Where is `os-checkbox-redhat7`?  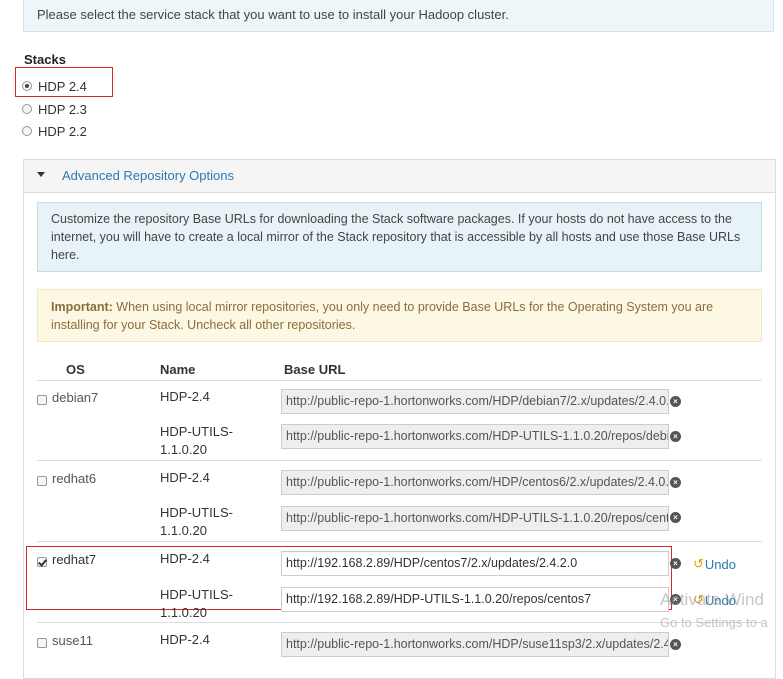
os-checkbox-redhat7 is located at coordinates (42, 562).